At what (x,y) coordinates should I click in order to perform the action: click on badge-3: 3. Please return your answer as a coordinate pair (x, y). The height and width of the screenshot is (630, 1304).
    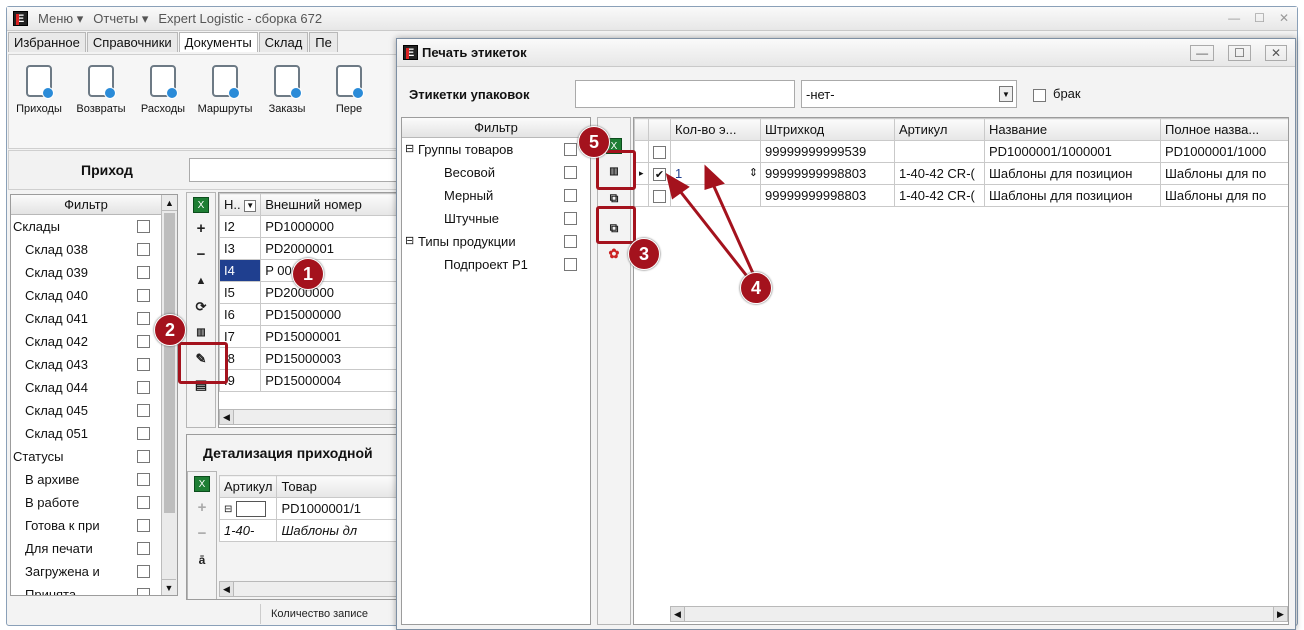
    Looking at the image, I should click on (644, 254).